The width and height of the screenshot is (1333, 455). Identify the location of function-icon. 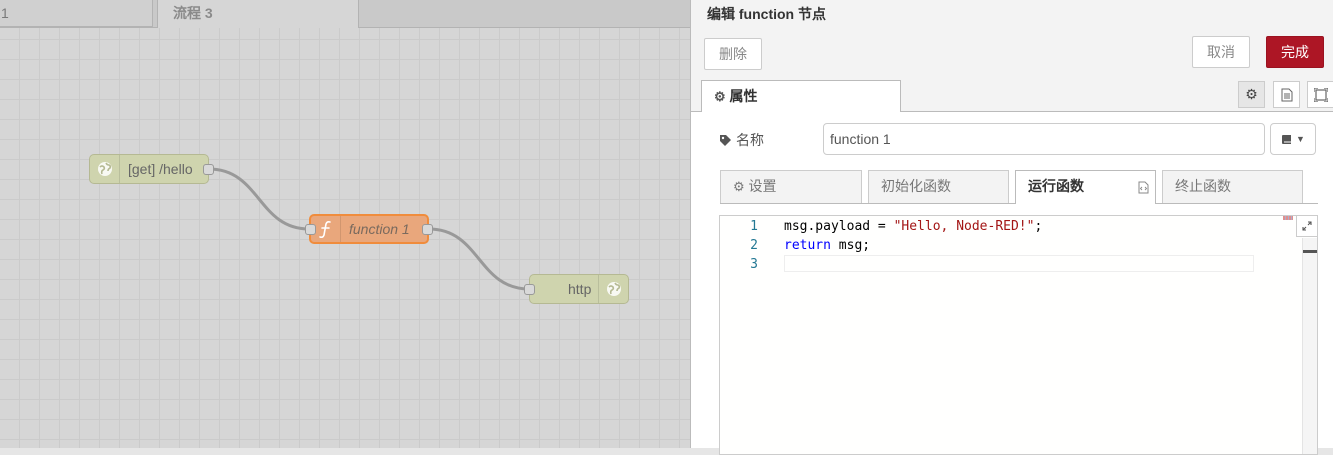
(324, 229).